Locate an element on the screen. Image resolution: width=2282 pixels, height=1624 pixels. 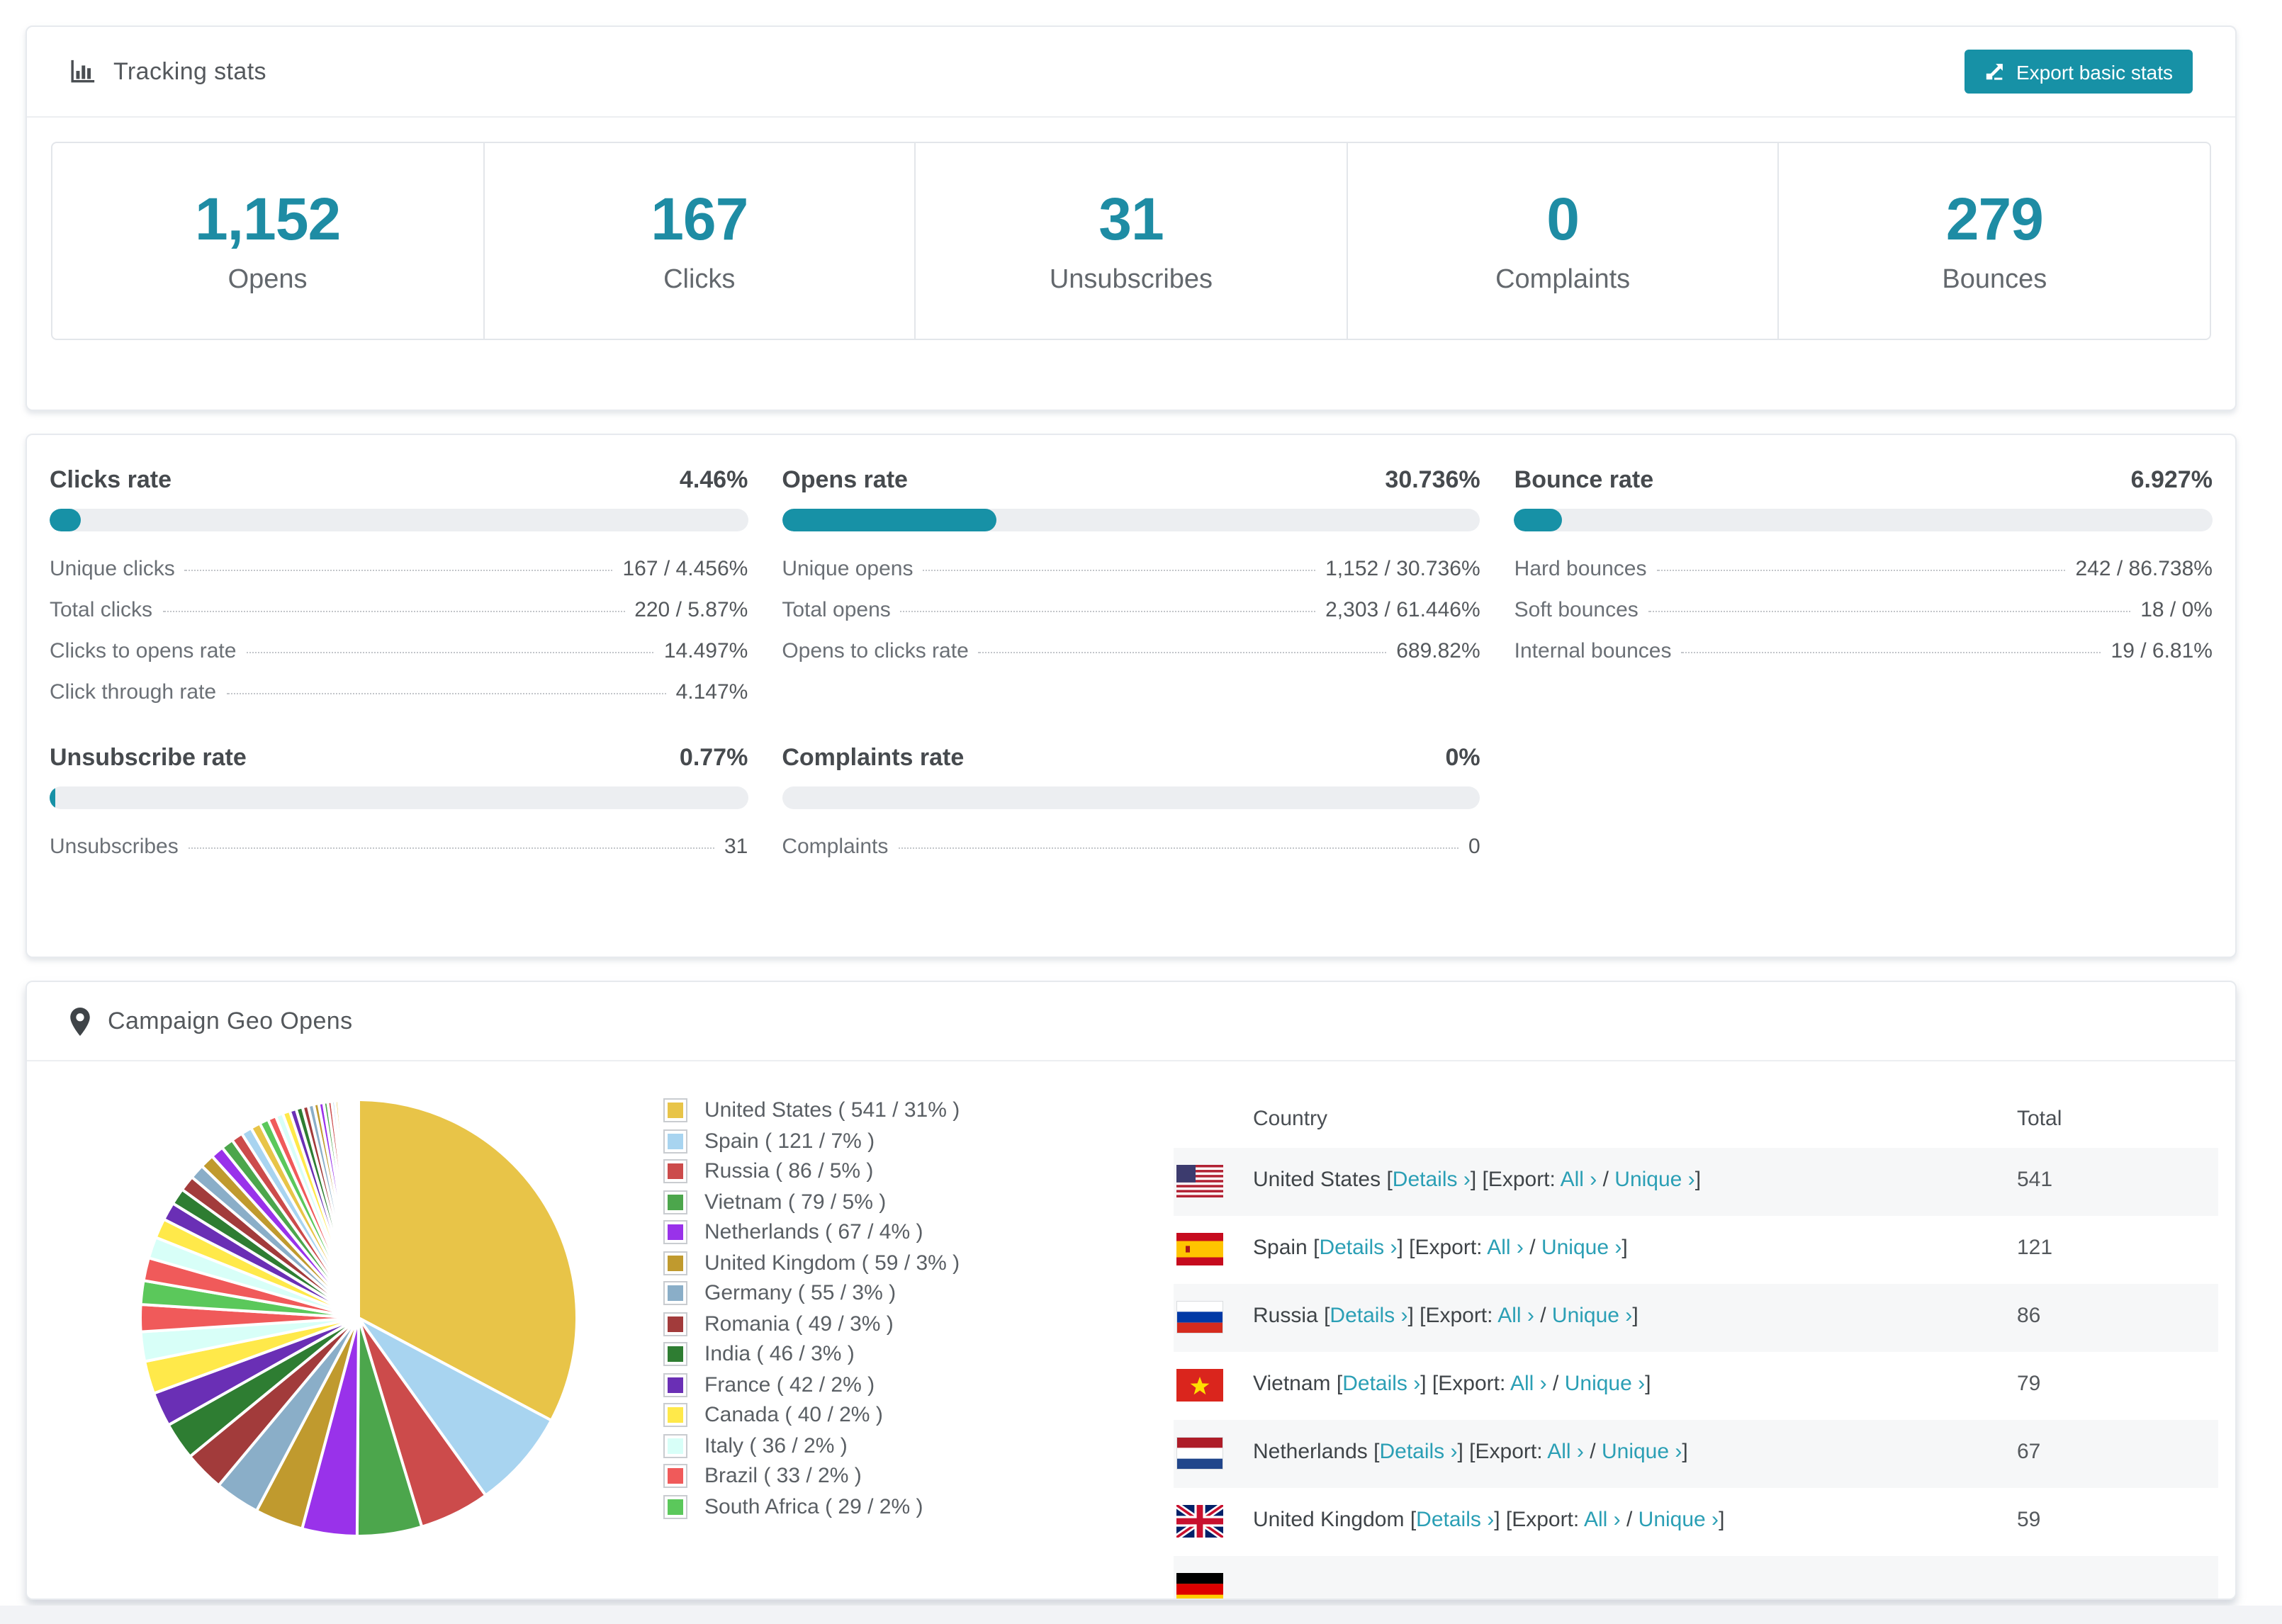
rate-stat-value: 18 / 0% is located at coordinates (2177, 610).